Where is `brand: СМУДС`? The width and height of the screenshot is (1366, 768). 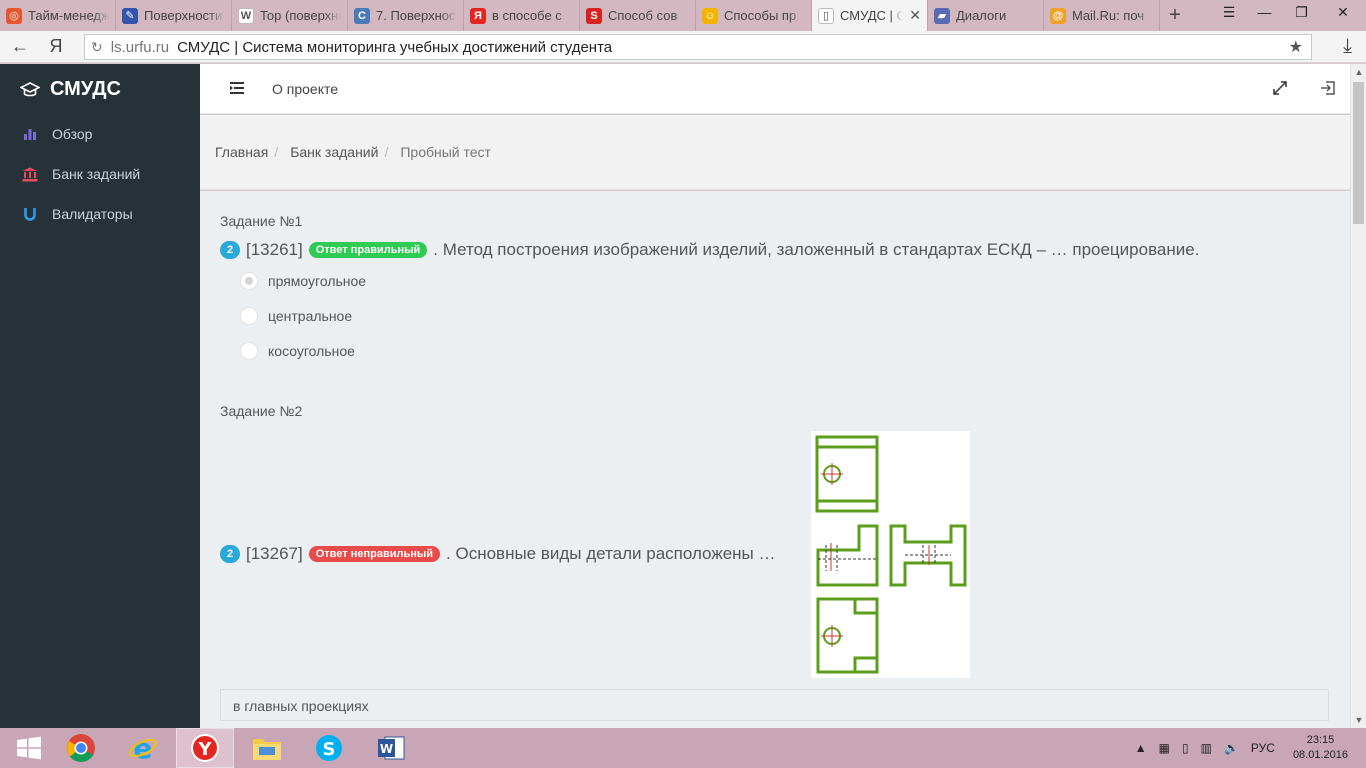
brand: СМУДС is located at coordinates (70, 89).